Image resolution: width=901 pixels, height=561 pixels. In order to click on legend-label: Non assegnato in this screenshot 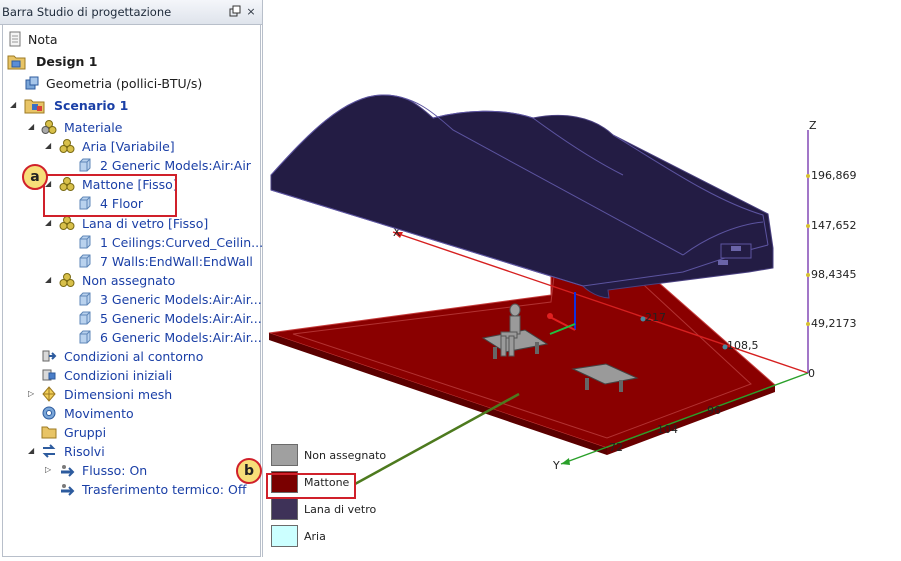, I will do `click(345, 455)`.